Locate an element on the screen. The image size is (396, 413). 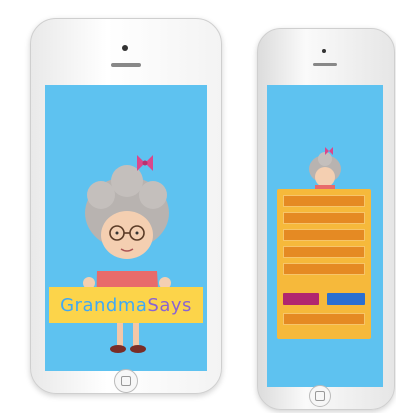
menu-button-right is located at coordinates (346, 299).